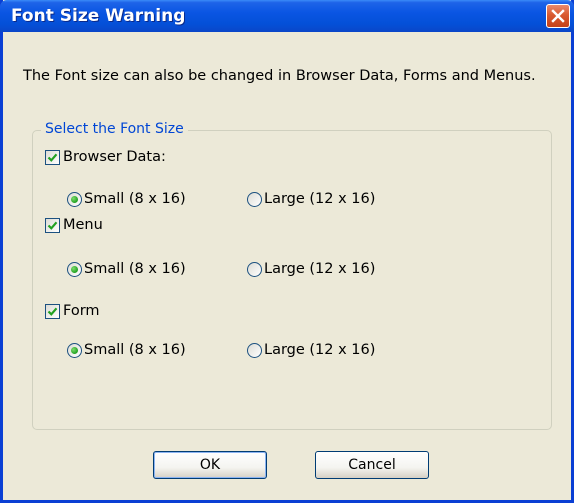 This screenshot has width=574, height=503. I want to click on checkbox-label: Browser Data:, so click(114, 157).